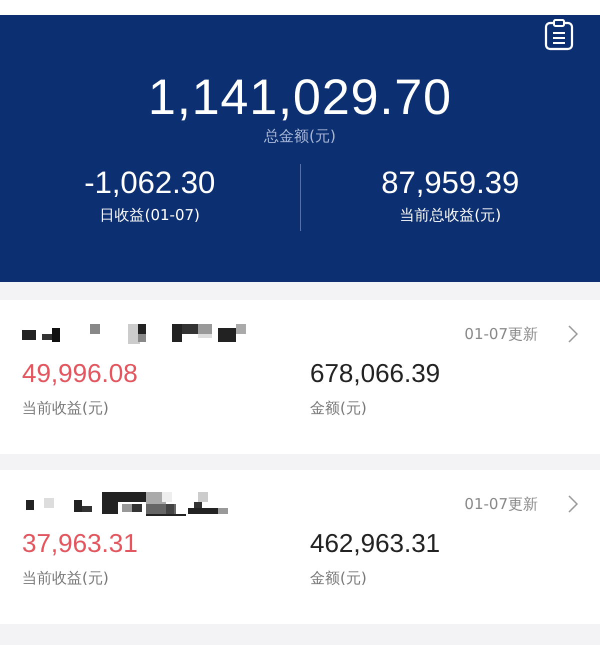  Describe the element at coordinates (559, 35) in the screenshot. I see `clipboard-icon` at that location.